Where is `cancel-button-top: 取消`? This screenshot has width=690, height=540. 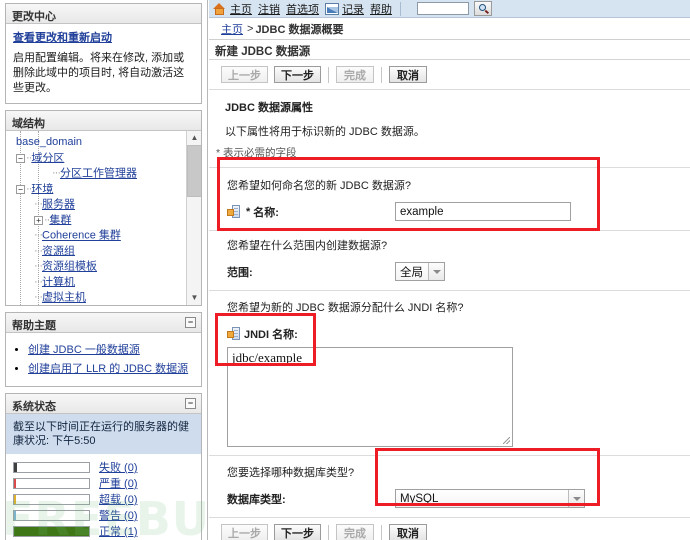 cancel-button-top: 取消 is located at coordinates (408, 74).